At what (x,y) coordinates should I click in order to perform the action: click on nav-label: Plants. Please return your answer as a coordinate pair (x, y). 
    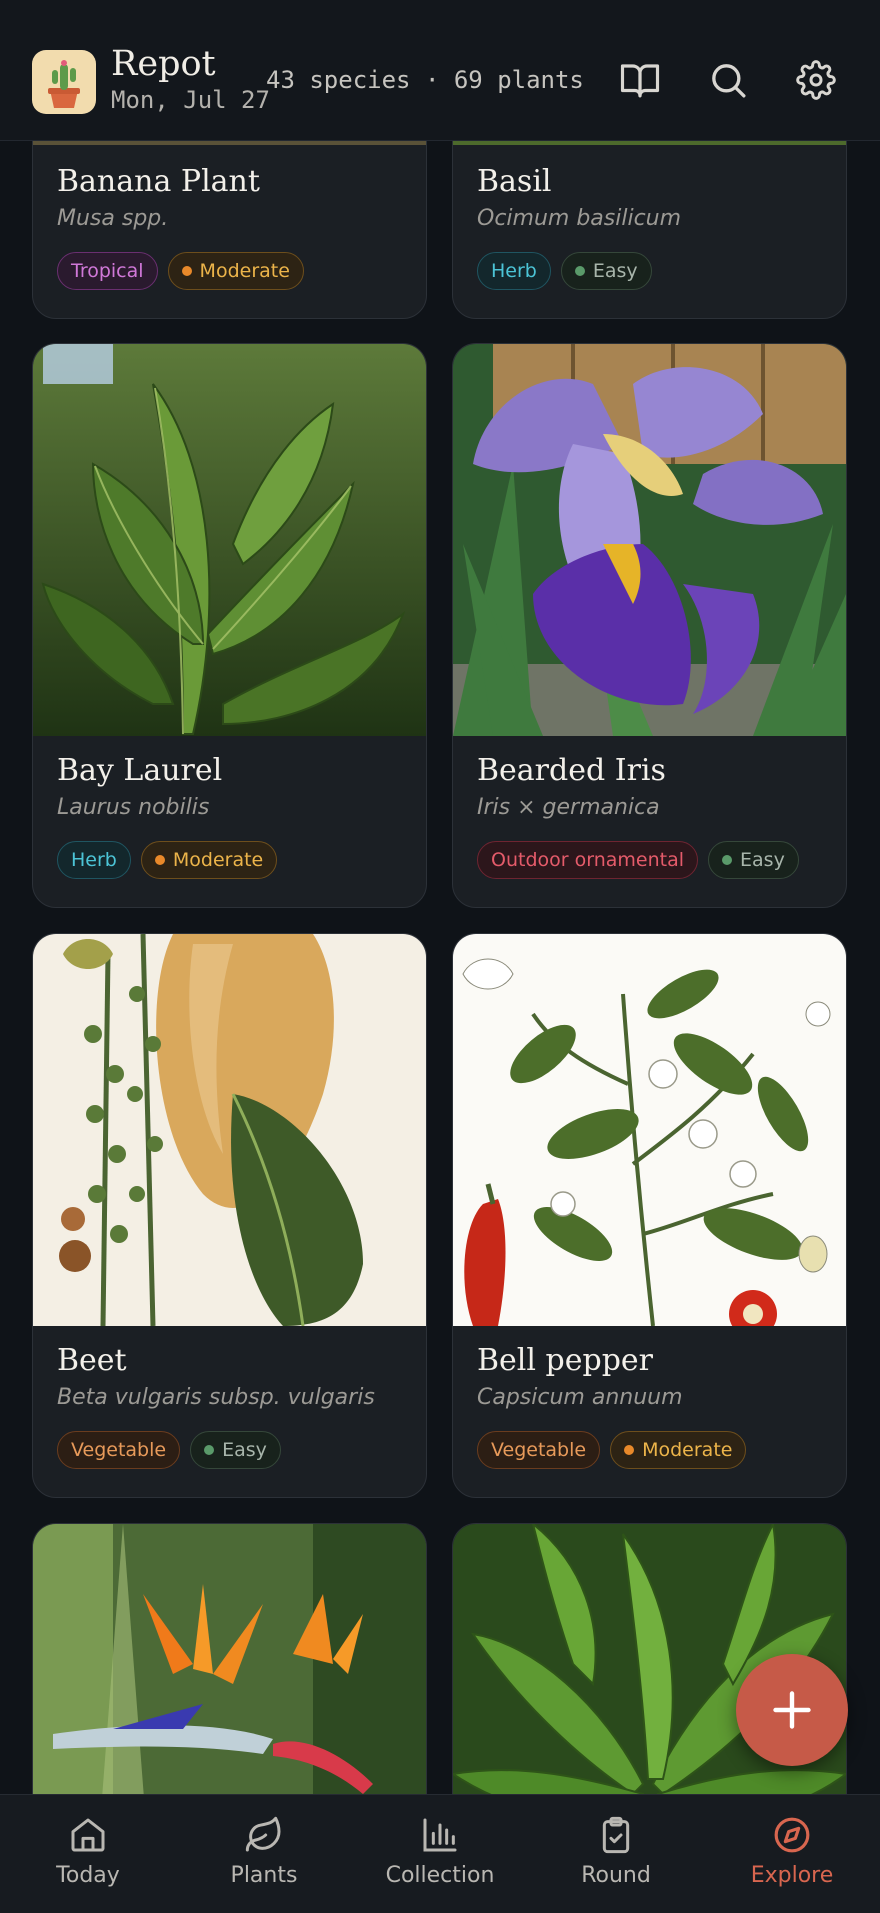
    Looking at the image, I should click on (264, 1875).